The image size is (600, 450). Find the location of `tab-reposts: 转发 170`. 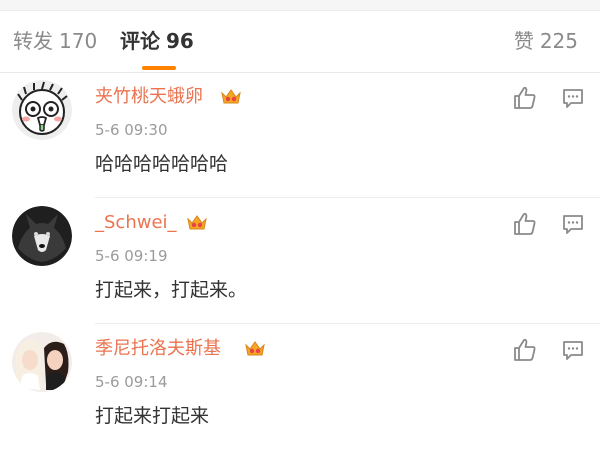

tab-reposts: 转发 170 is located at coordinates (55, 41).